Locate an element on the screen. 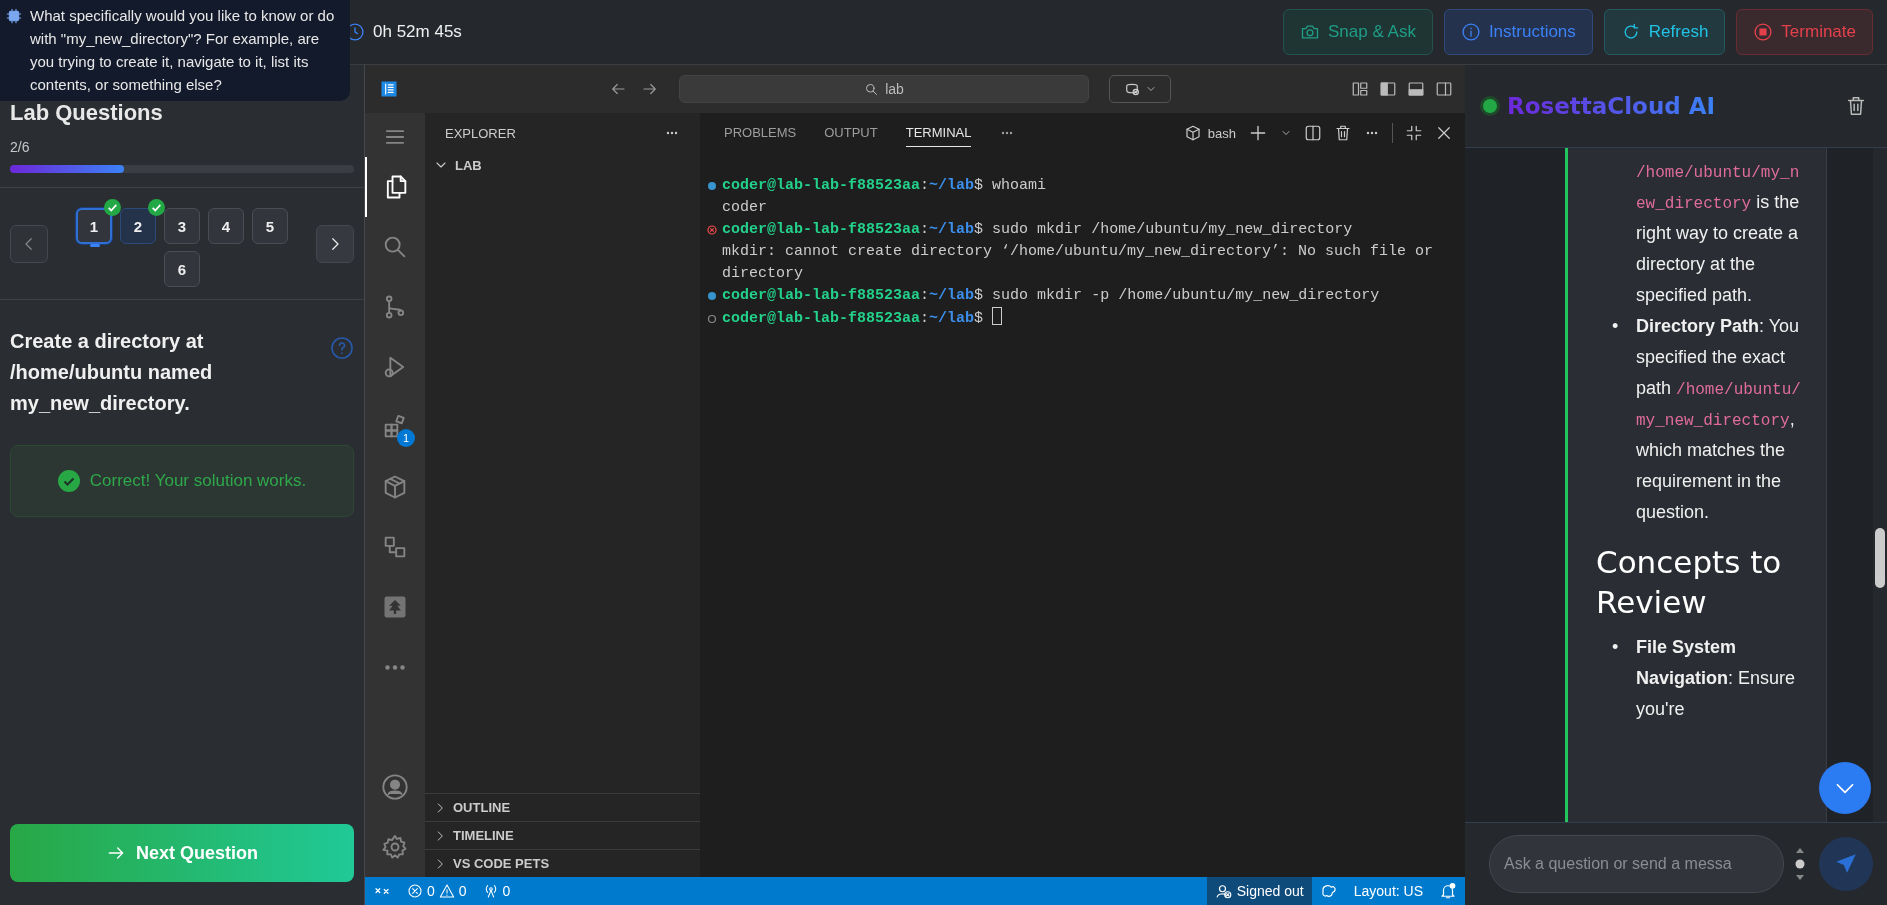 This screenshot has width=1887, height=905. next-button is located at coordinates (335, 243).